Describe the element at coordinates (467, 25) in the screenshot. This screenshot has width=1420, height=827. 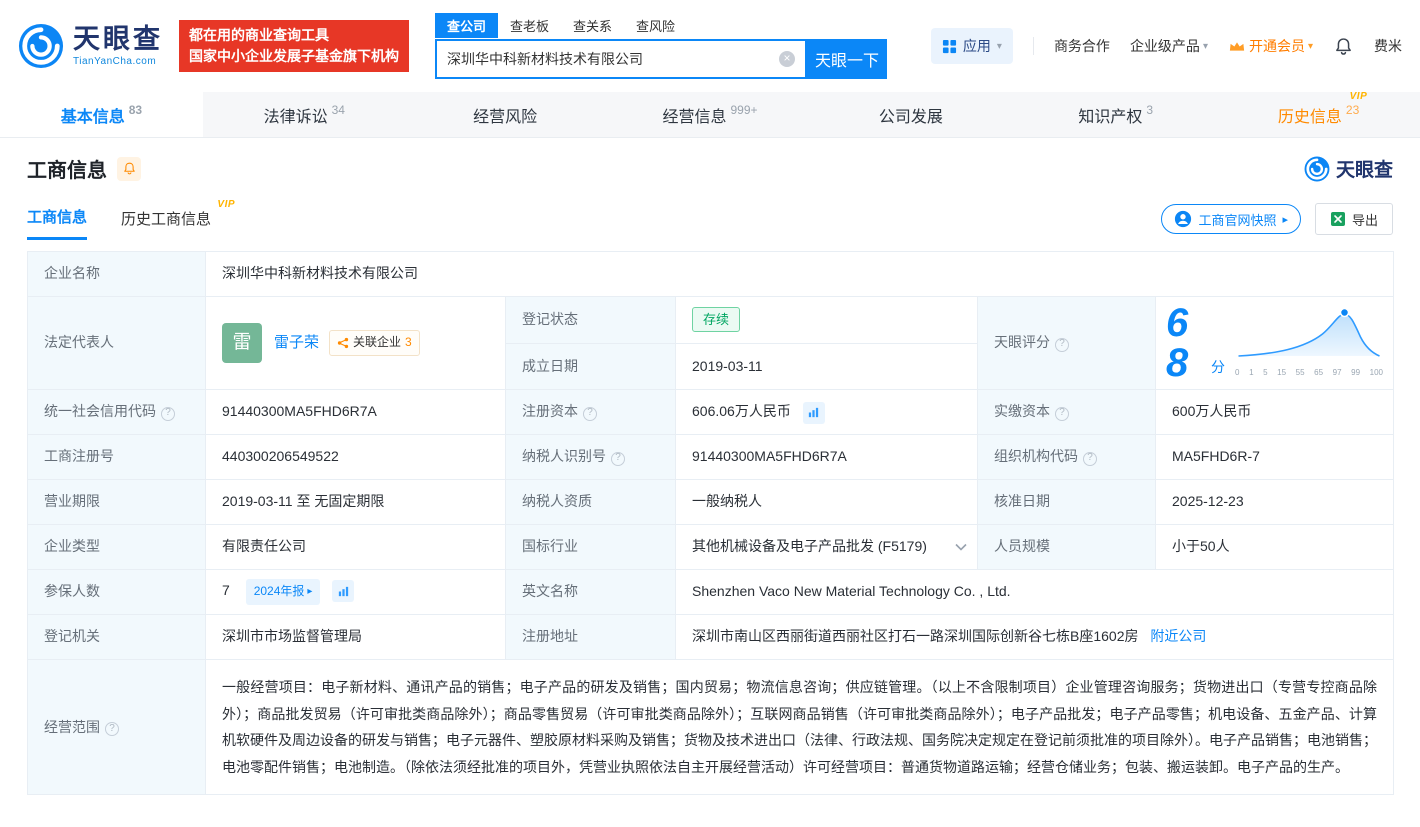
I see `search-tab-company: 查公司` at that location.